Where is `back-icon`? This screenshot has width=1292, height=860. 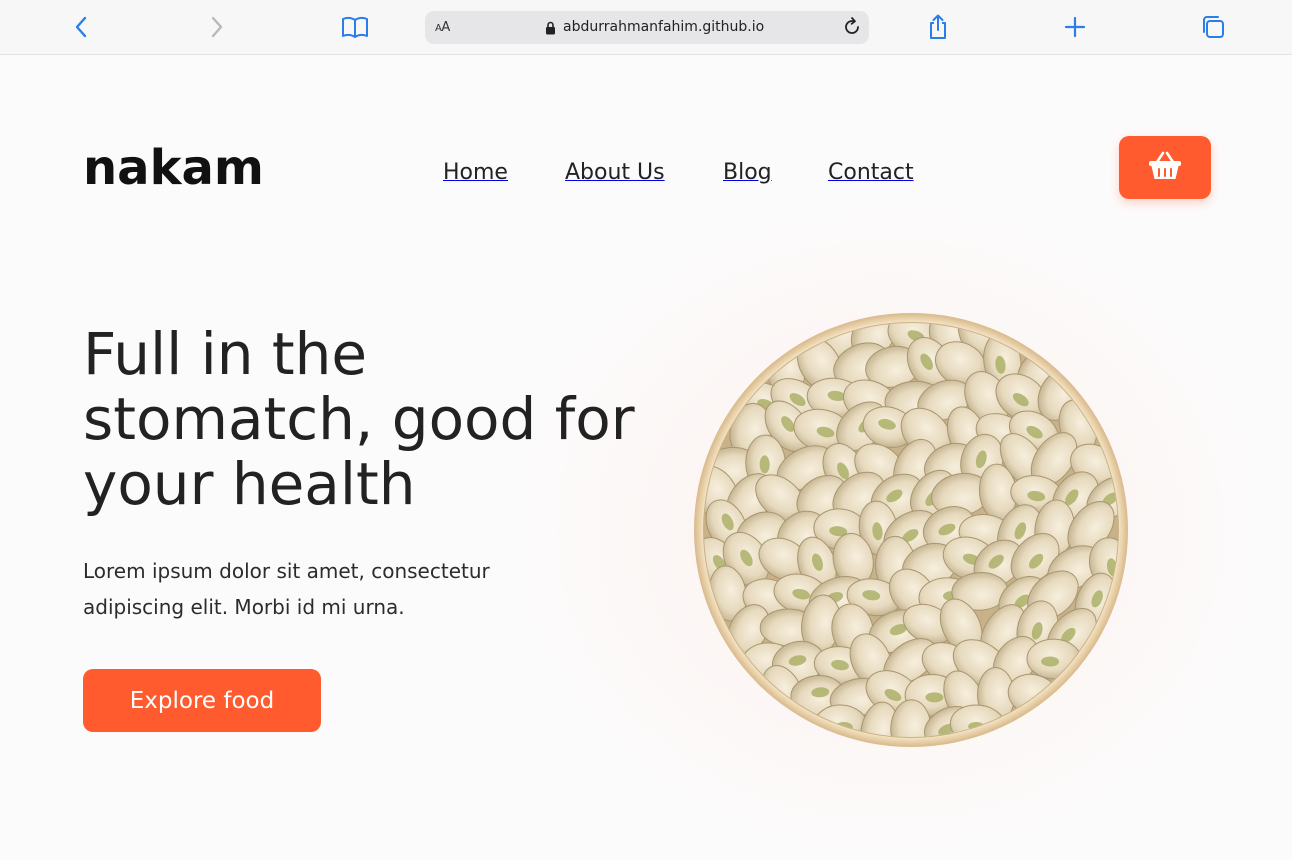
back-icon is located at coordinates (81, 27).